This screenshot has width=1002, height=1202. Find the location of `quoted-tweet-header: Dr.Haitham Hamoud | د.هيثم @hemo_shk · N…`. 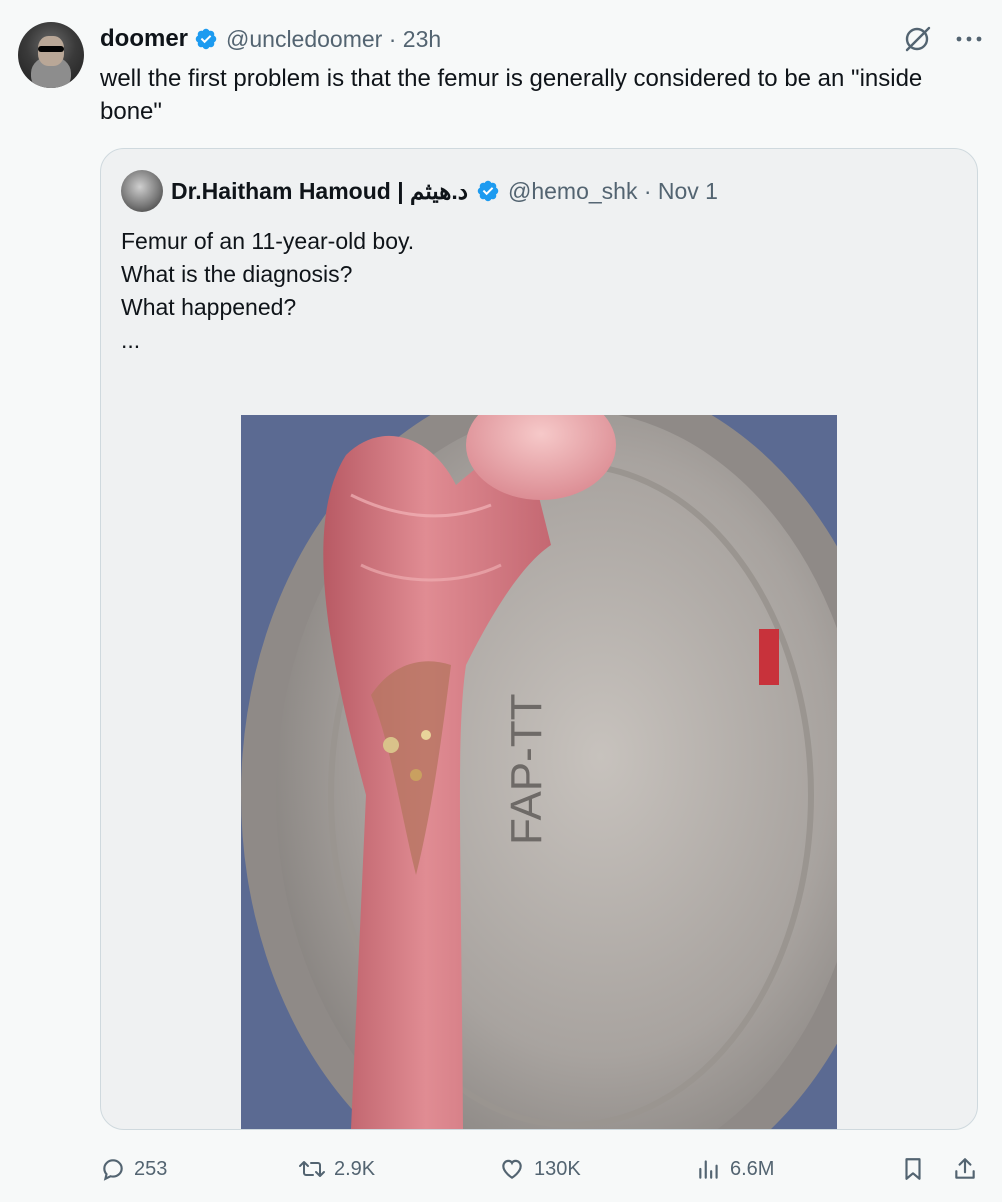

quoted-tweet-header: Dr.Haitham Hamoud | د.هيثم @hemo_shk · N… is located at coordinates (419, 191).